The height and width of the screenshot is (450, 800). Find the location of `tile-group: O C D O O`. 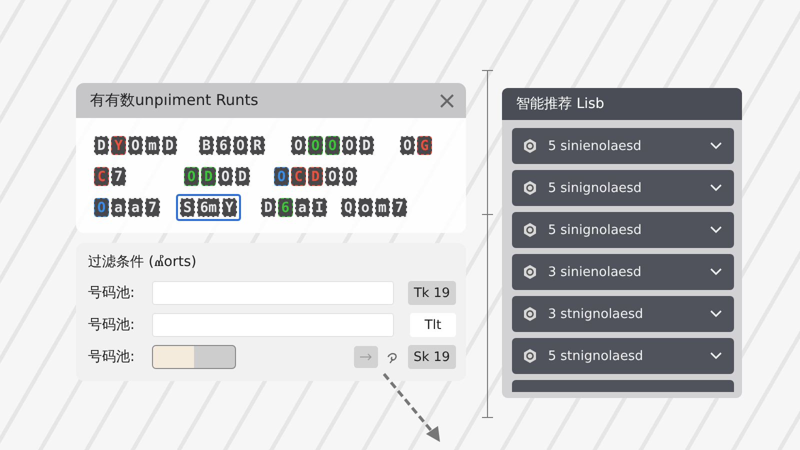

tile-group: O C D O O is located at coordinates (315, 176).